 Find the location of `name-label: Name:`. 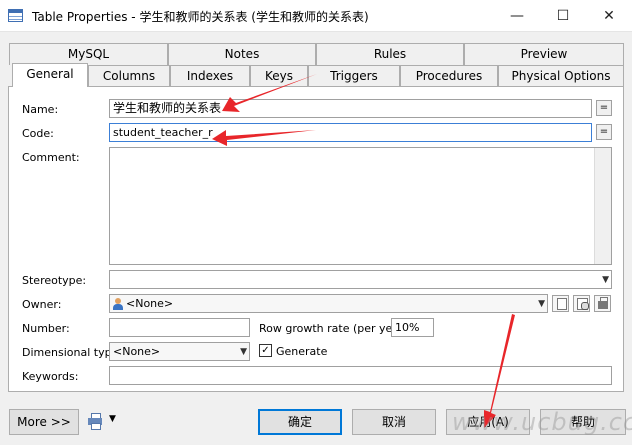

name-label: Name: is located at coordinates (40, 109).